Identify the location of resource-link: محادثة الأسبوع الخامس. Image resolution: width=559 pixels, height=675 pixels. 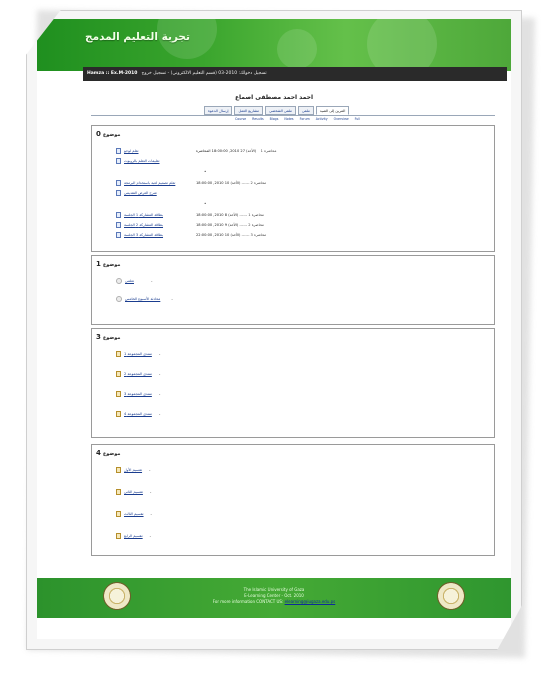
(142, 299).